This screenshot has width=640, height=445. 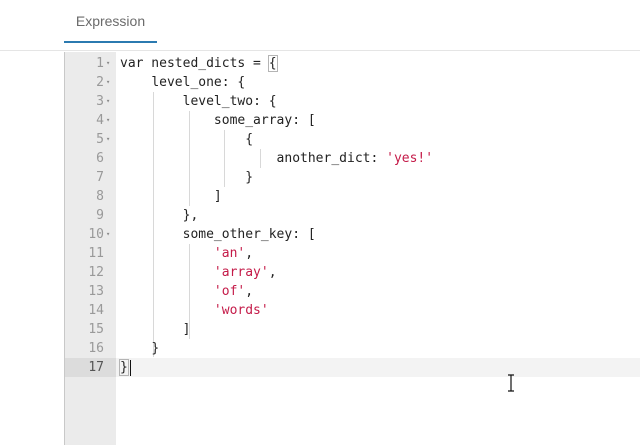 What do you see at coordinates (100, 63) in the screenshot?
I see `line-number: 1` at bounding box center [100, 63].